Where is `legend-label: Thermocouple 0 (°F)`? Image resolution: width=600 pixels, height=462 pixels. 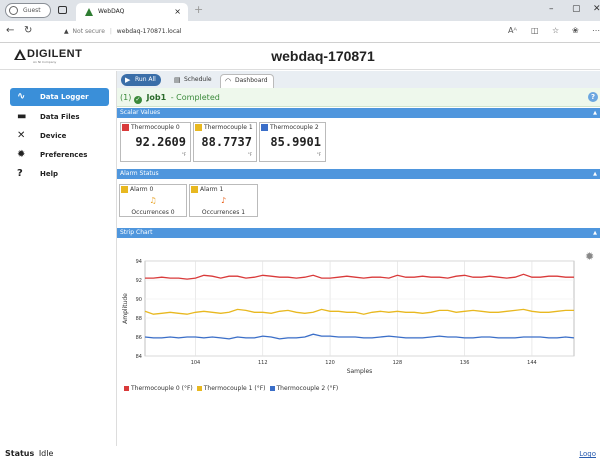 legend-label: Thermocouple 0 (°F) is located at coordinates (162, 388).